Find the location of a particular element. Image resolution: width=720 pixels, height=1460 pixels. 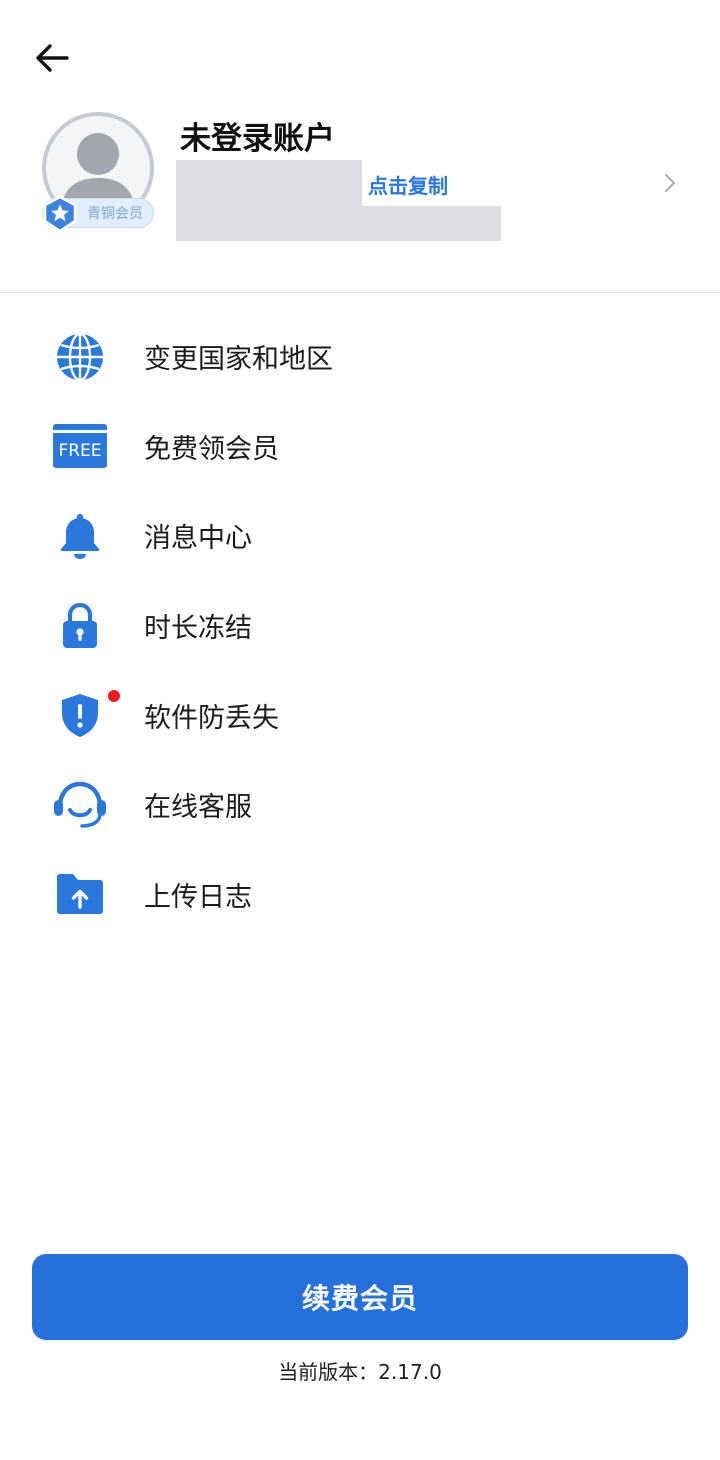

menu-item-freeze: 时长冻结 is located at coordinates (360, 626).